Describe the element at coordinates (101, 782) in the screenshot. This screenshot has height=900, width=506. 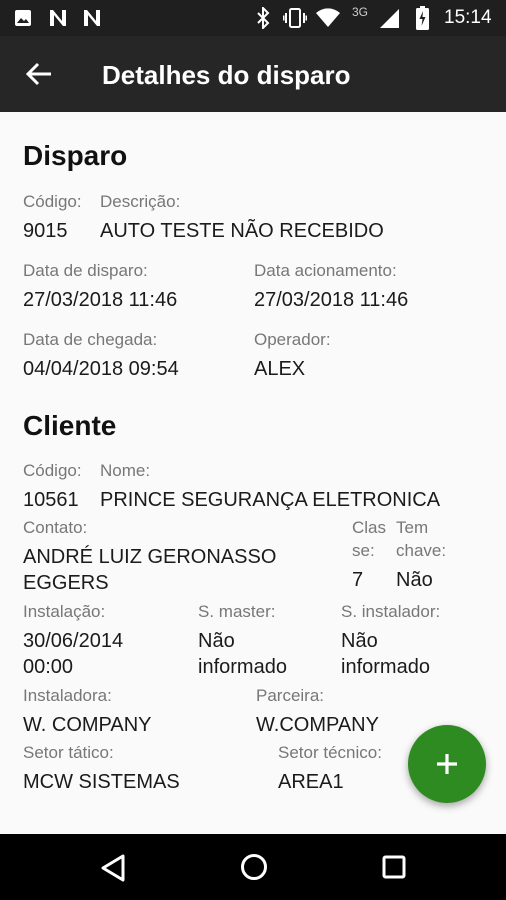
I see `setor-tatico-value: MCW SISTEMAS` at that location.